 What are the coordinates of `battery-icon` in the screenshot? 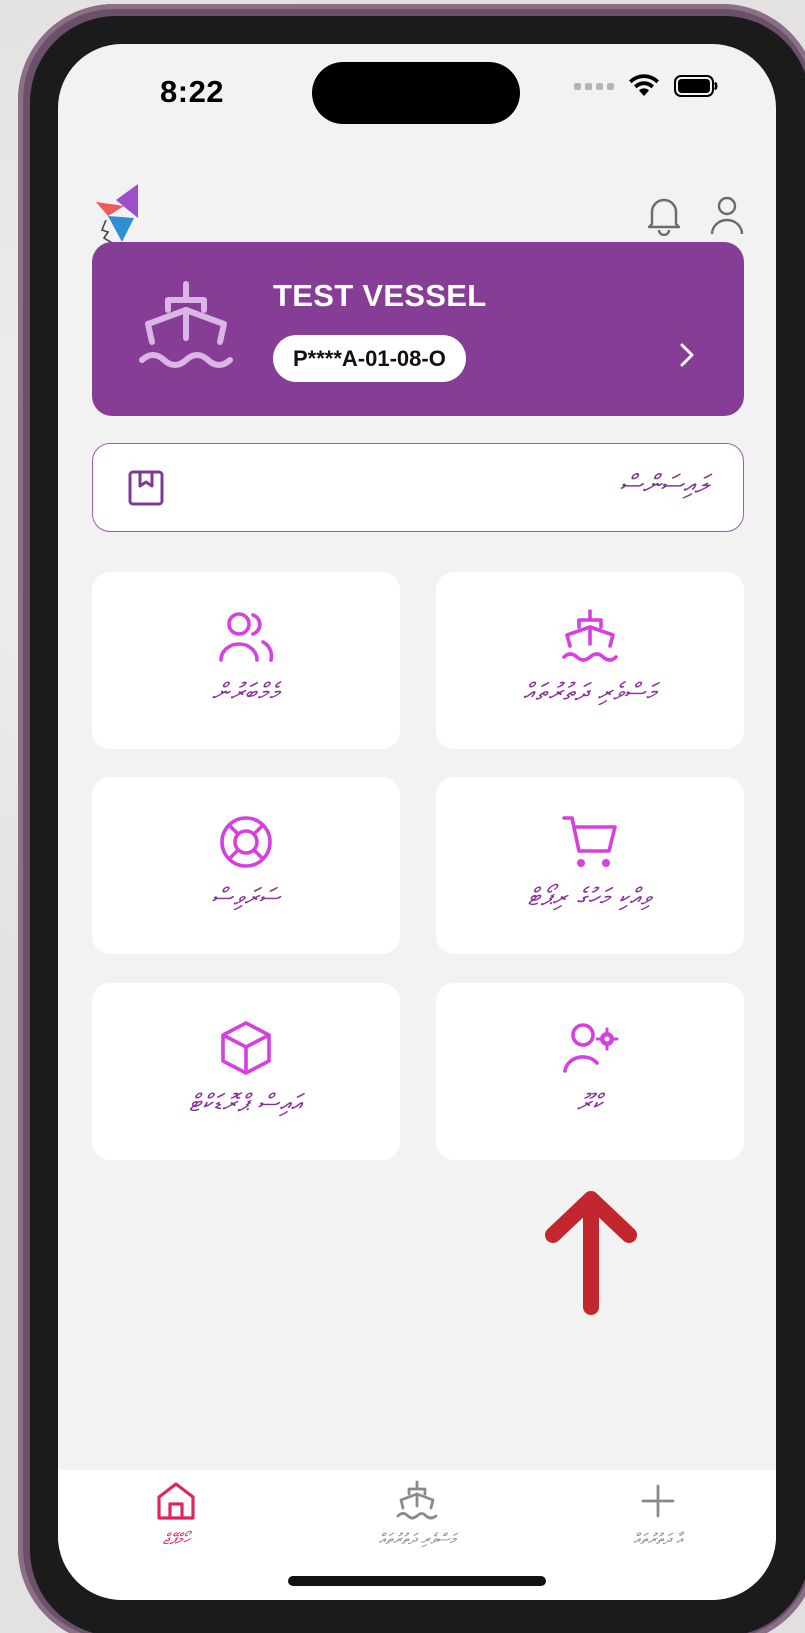 It's located at (696, 86).